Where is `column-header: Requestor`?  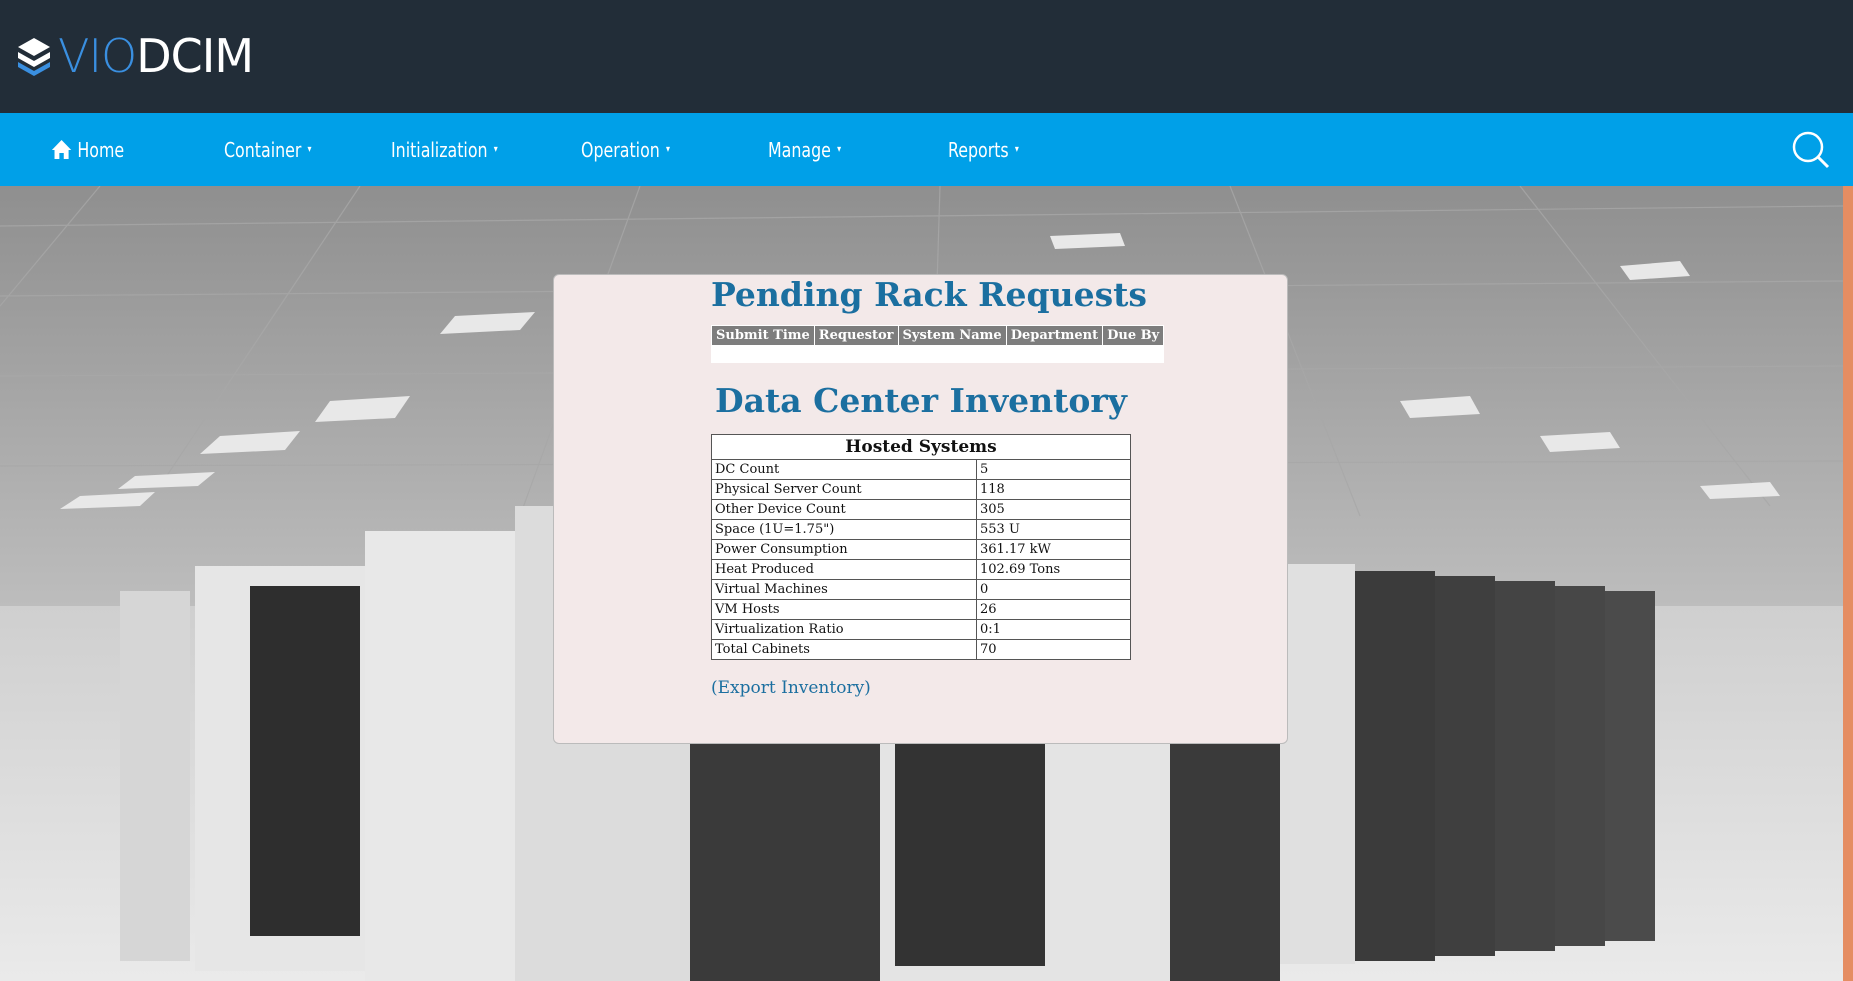 column-header: Requestor is located at coordinates (856, 335).